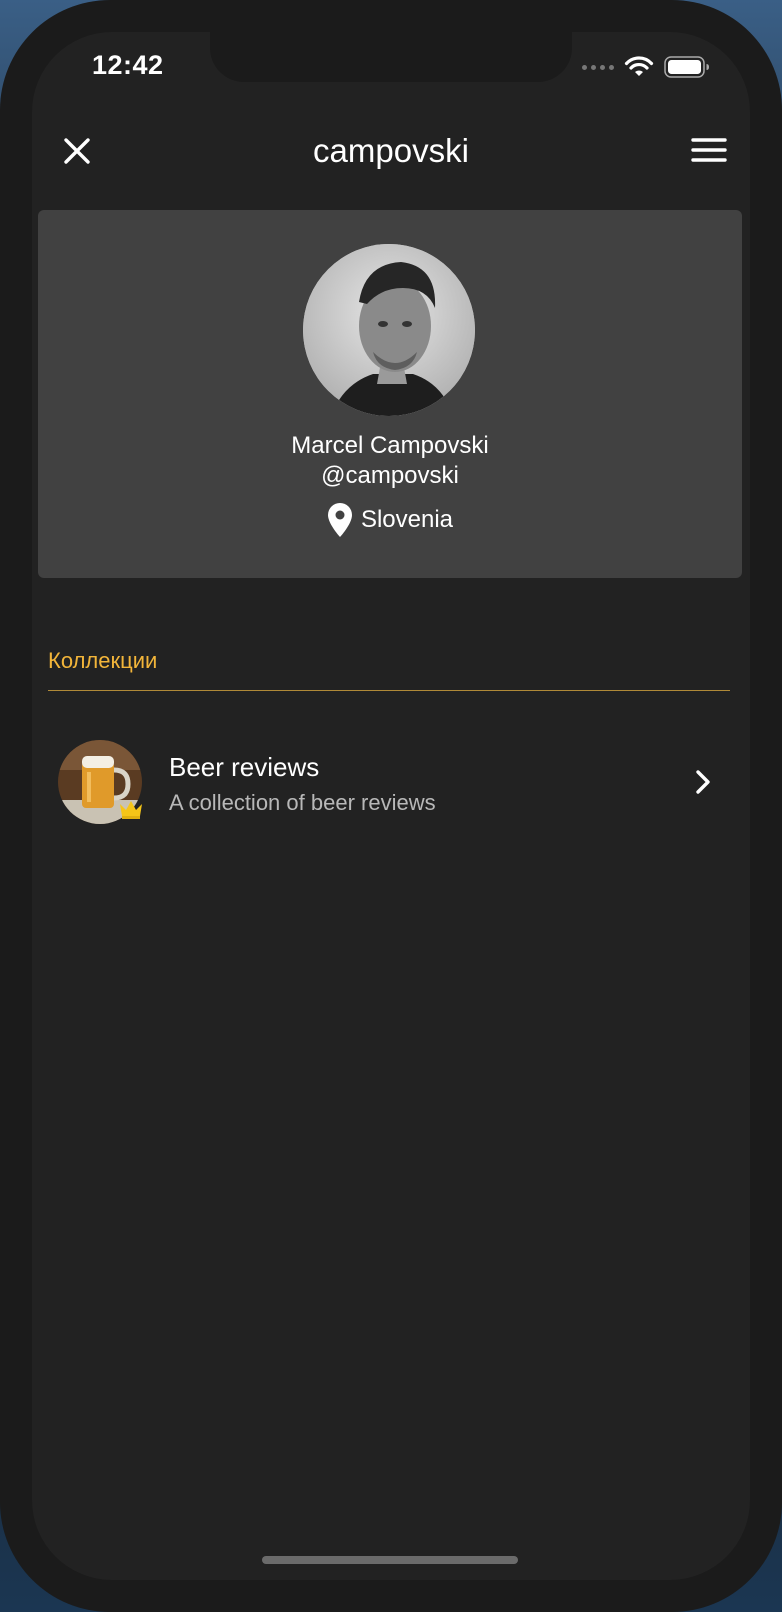 Image resolution: width=782 pixels, height=1612 pixels. What do you see at coordinates (128, 65) in the screenshot?
I see `status-time: 12:42` at bounding box center [128, 65].